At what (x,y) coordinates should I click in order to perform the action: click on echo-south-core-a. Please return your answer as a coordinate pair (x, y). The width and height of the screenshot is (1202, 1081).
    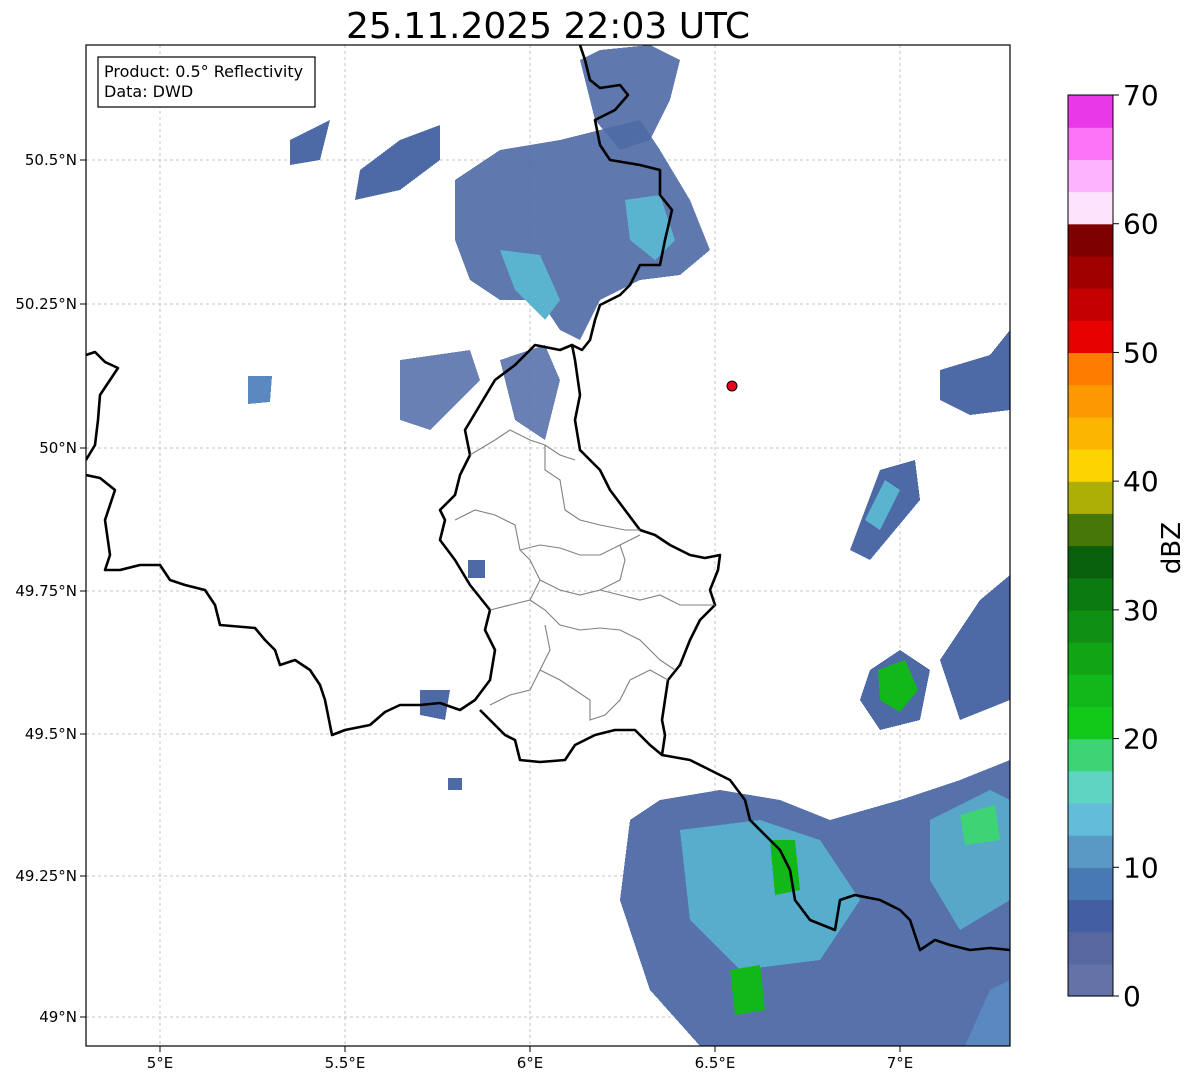
    Looking at the image, I should click on (785, 867).